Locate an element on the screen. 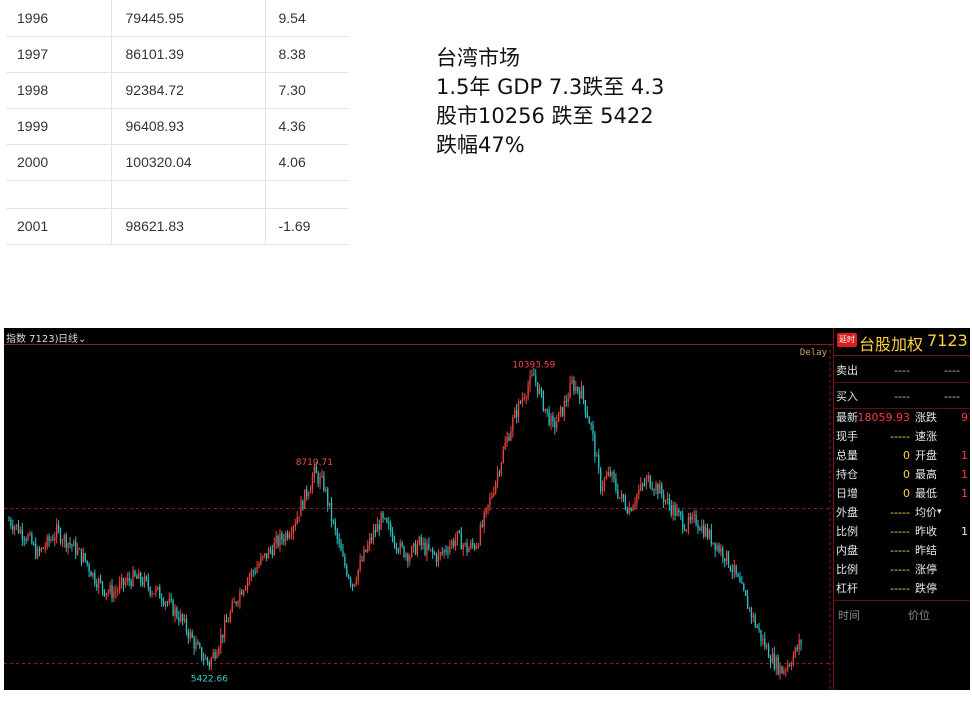 This screenshot has width=972, height=701. growth-cell: 4.06 is located at coordinates (306, 162).